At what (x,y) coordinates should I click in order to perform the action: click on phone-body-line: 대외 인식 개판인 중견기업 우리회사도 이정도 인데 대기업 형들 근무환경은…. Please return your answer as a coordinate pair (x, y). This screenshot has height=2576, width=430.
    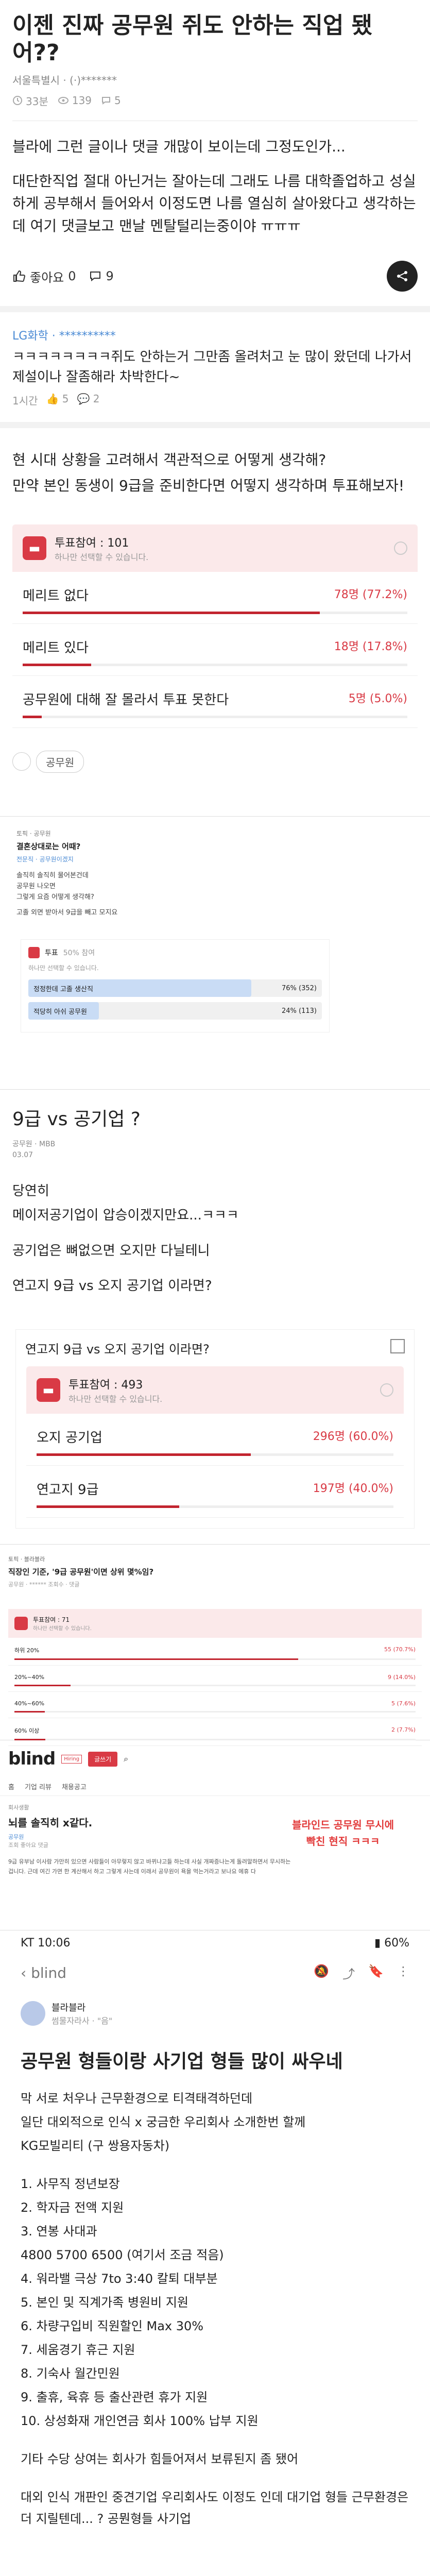
    Looking at the image, I should click on (215, 2508).